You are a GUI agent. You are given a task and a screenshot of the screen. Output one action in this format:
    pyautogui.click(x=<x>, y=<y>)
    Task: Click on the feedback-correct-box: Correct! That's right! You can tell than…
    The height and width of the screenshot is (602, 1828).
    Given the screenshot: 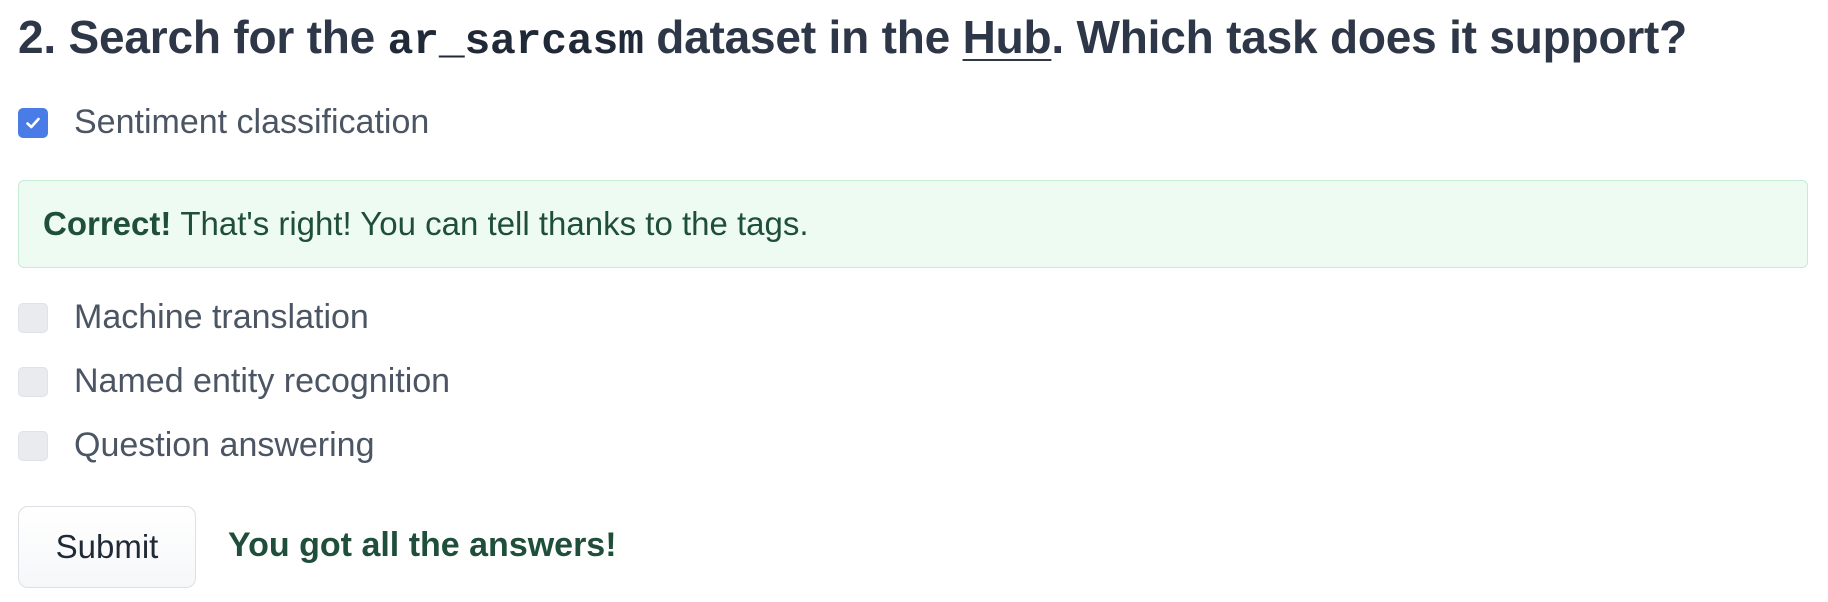 What is the action you would take?
    pyautogui.click(x=913, y=224)
    